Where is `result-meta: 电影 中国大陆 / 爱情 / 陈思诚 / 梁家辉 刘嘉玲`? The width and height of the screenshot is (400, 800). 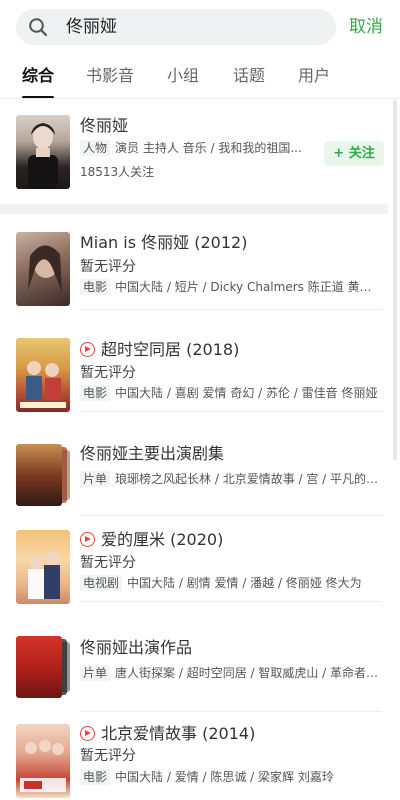 result-meta: 电影 中国大陆 / 爱情 / 陈思诚 / 梁家辉 刘嘉玲 is located at coordinates (230, 777).